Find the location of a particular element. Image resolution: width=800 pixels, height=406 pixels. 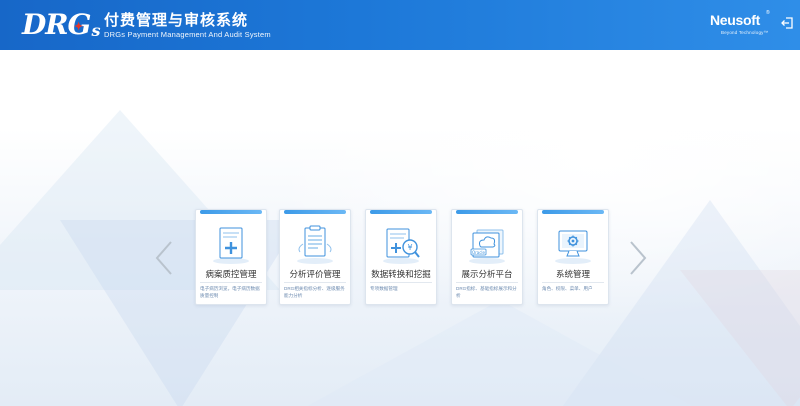

module-card-analysis-evaluation: 分析评价管理 DRG相关指标分析、逐级服务能力分析 is located at coordinates (315, 257).